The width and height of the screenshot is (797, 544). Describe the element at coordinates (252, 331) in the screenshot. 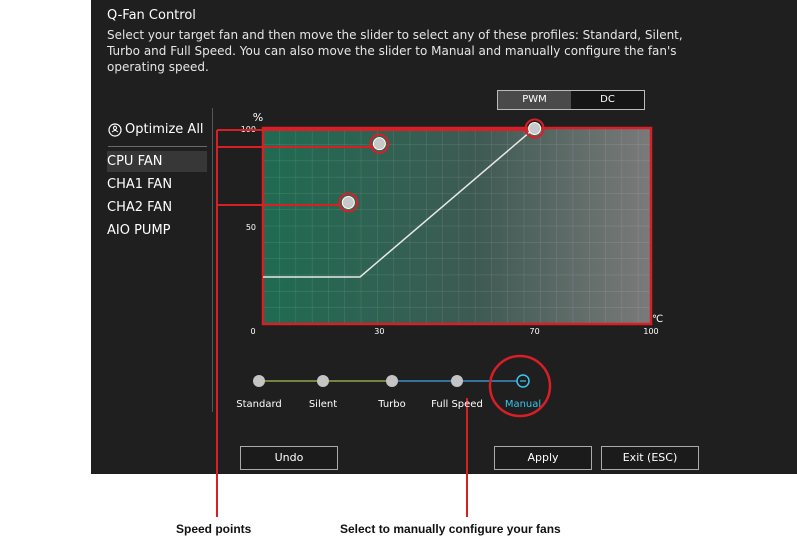

I see `x-tick-label: 0` at that location.